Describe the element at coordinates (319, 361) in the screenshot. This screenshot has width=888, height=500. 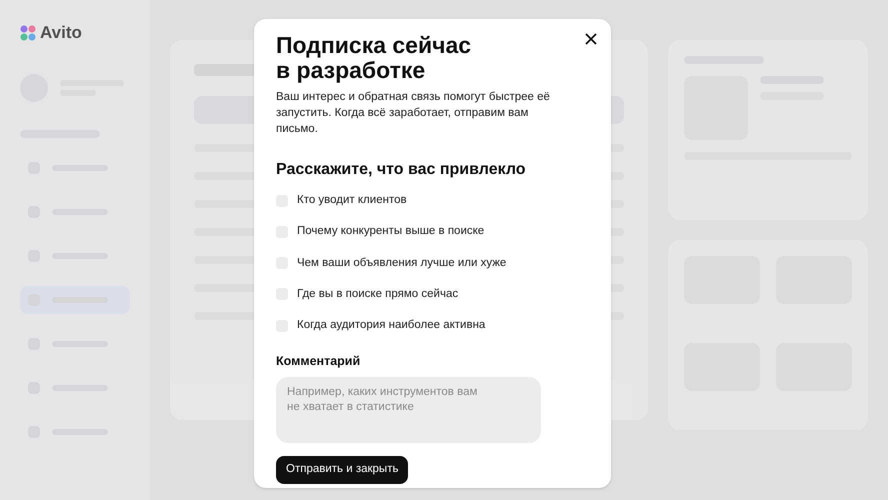
I see `comment-label: Комментарий` at that location.